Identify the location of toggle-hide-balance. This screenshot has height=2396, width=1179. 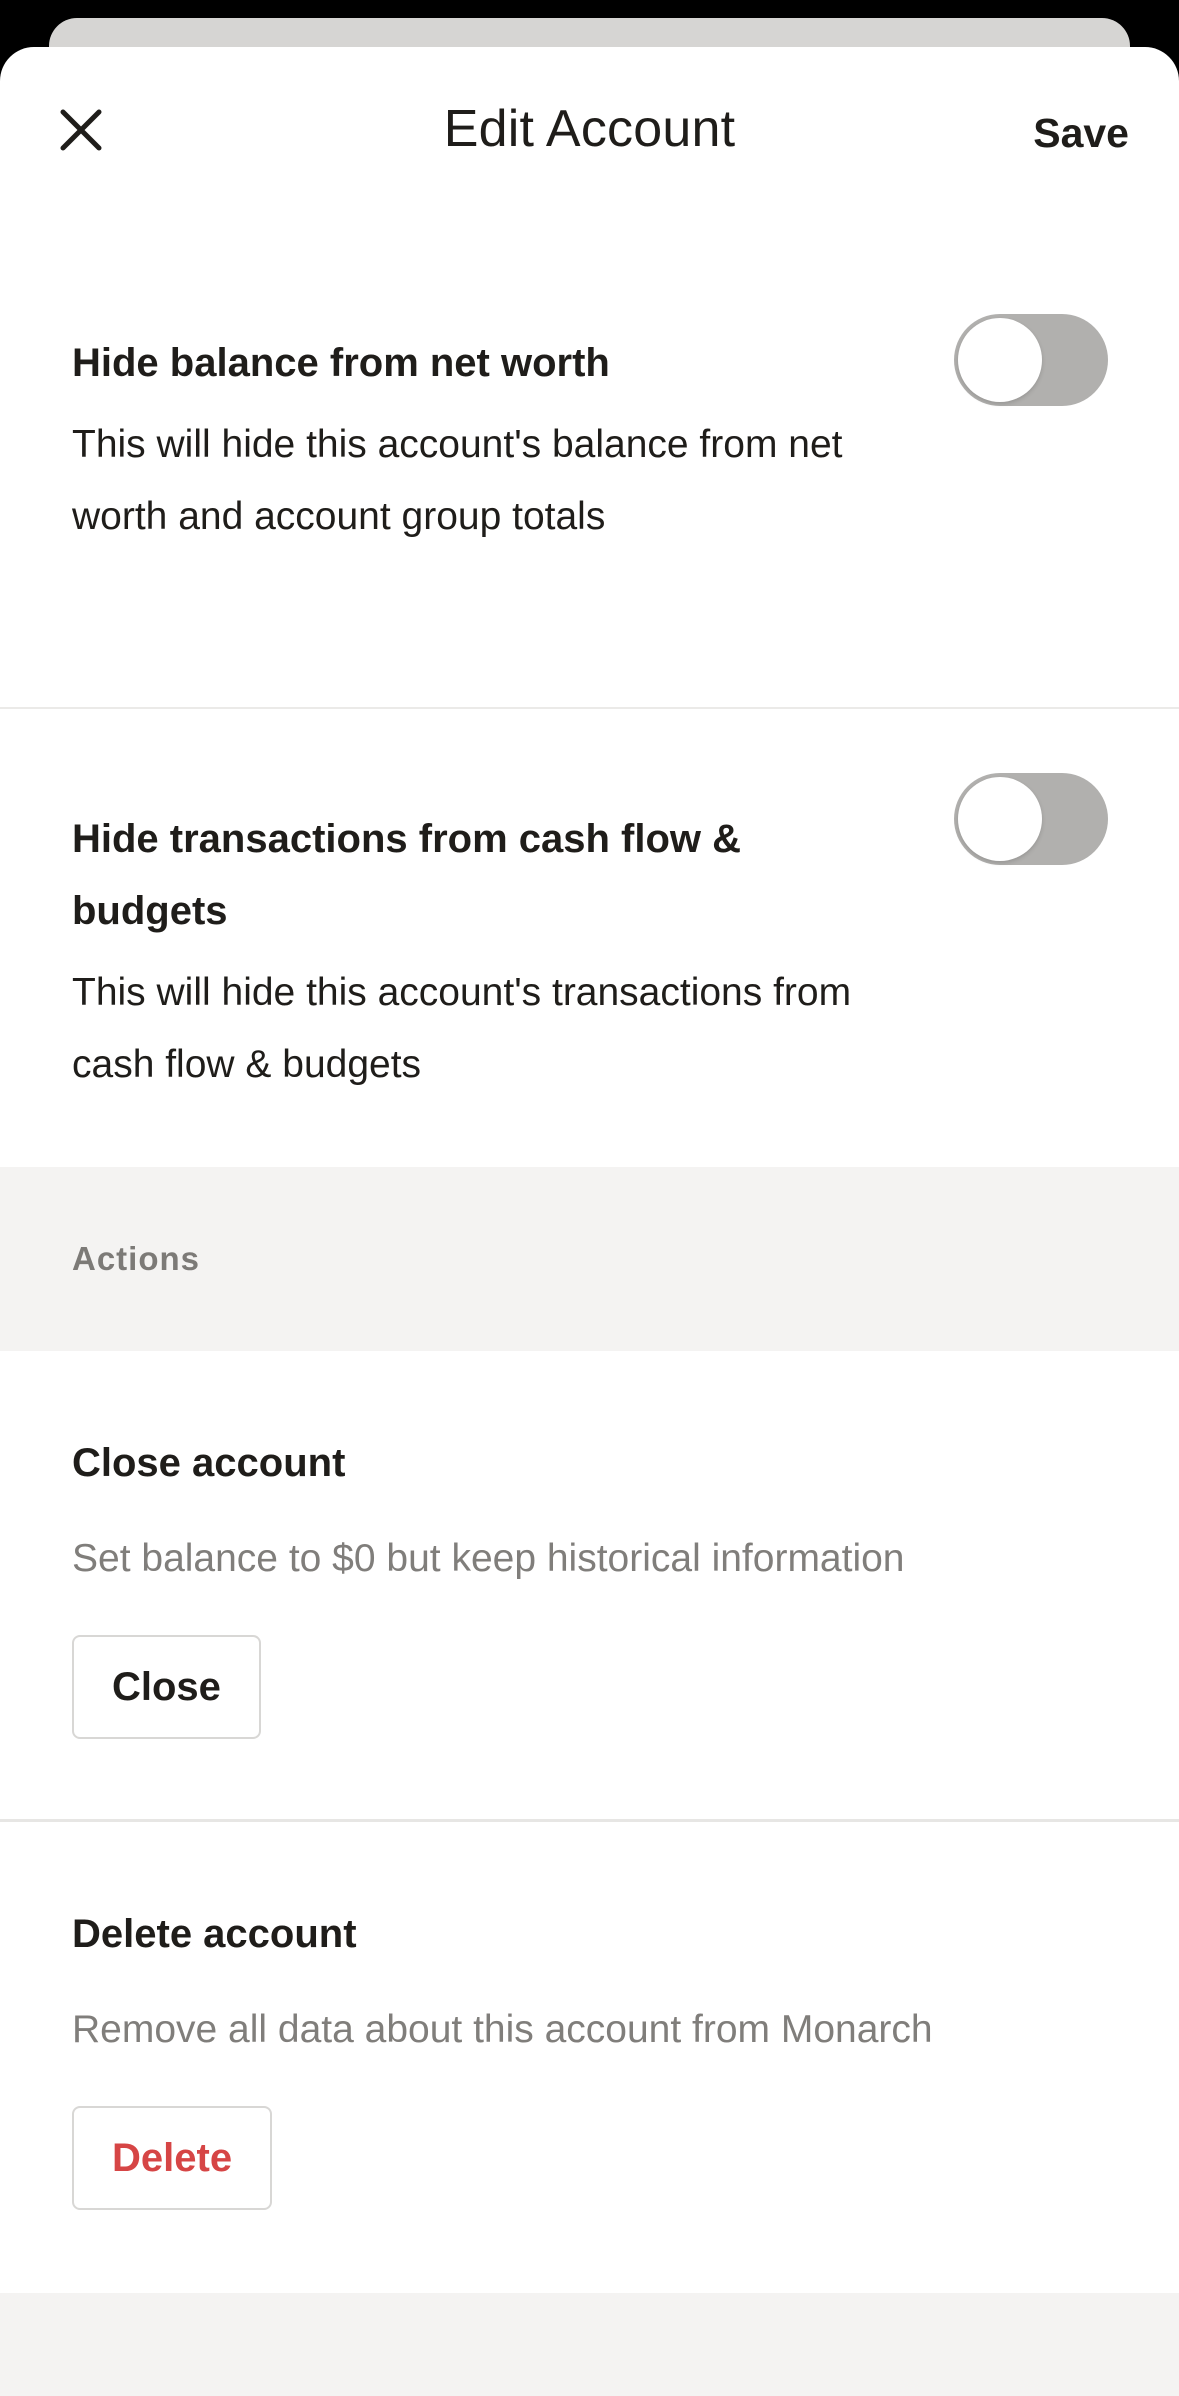
(1031, 360).